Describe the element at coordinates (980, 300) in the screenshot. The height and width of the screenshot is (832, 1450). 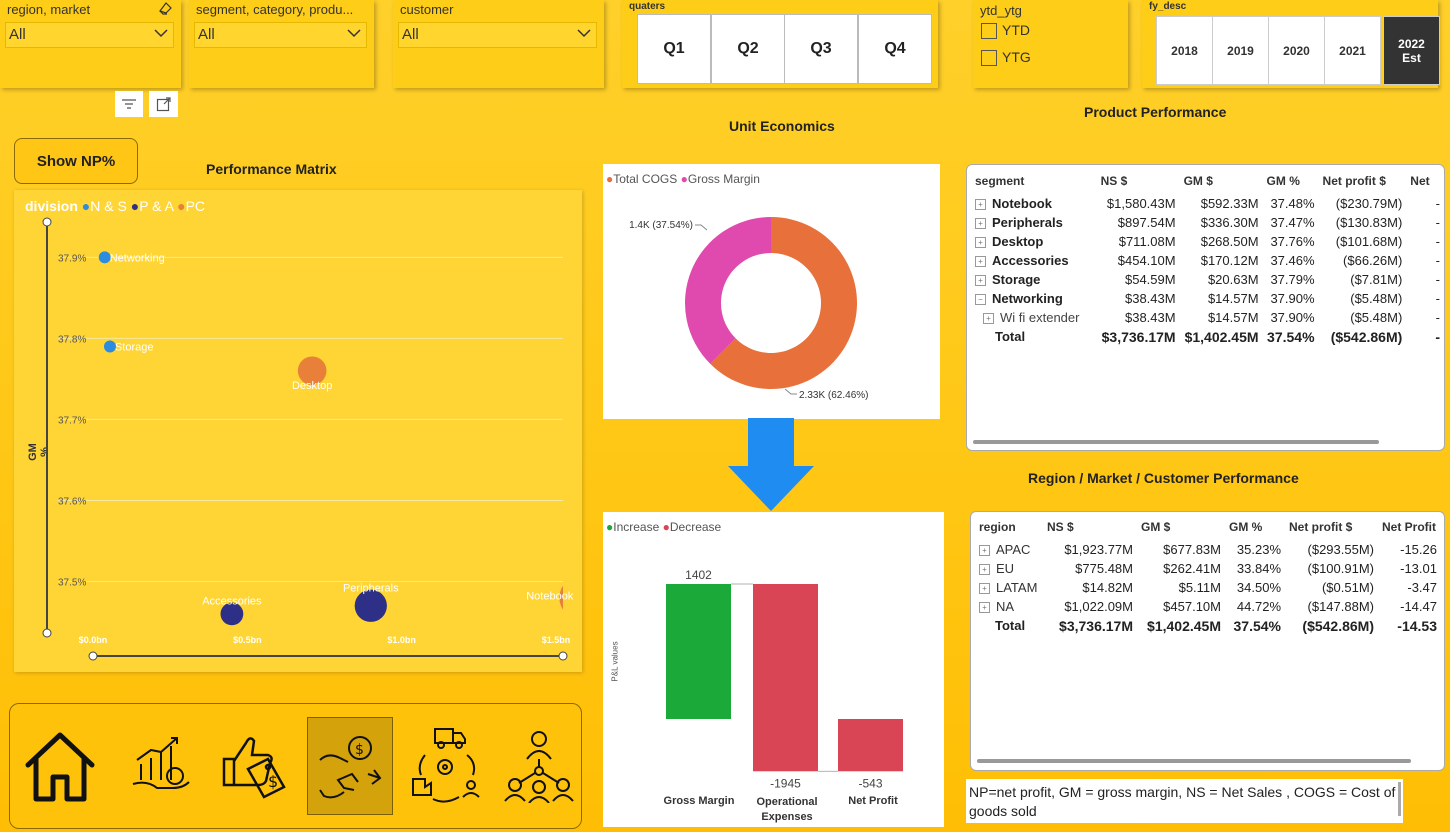
I see `collapse-icon: −` at that location.